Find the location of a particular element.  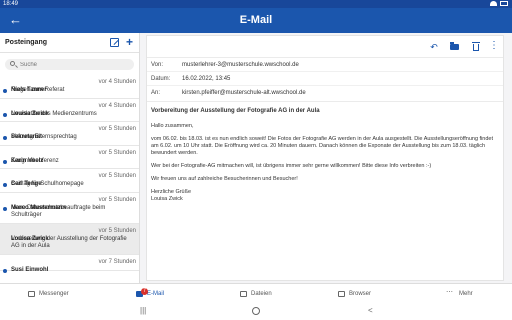

page-title: E-Mail is located at coordinates (256, 20).